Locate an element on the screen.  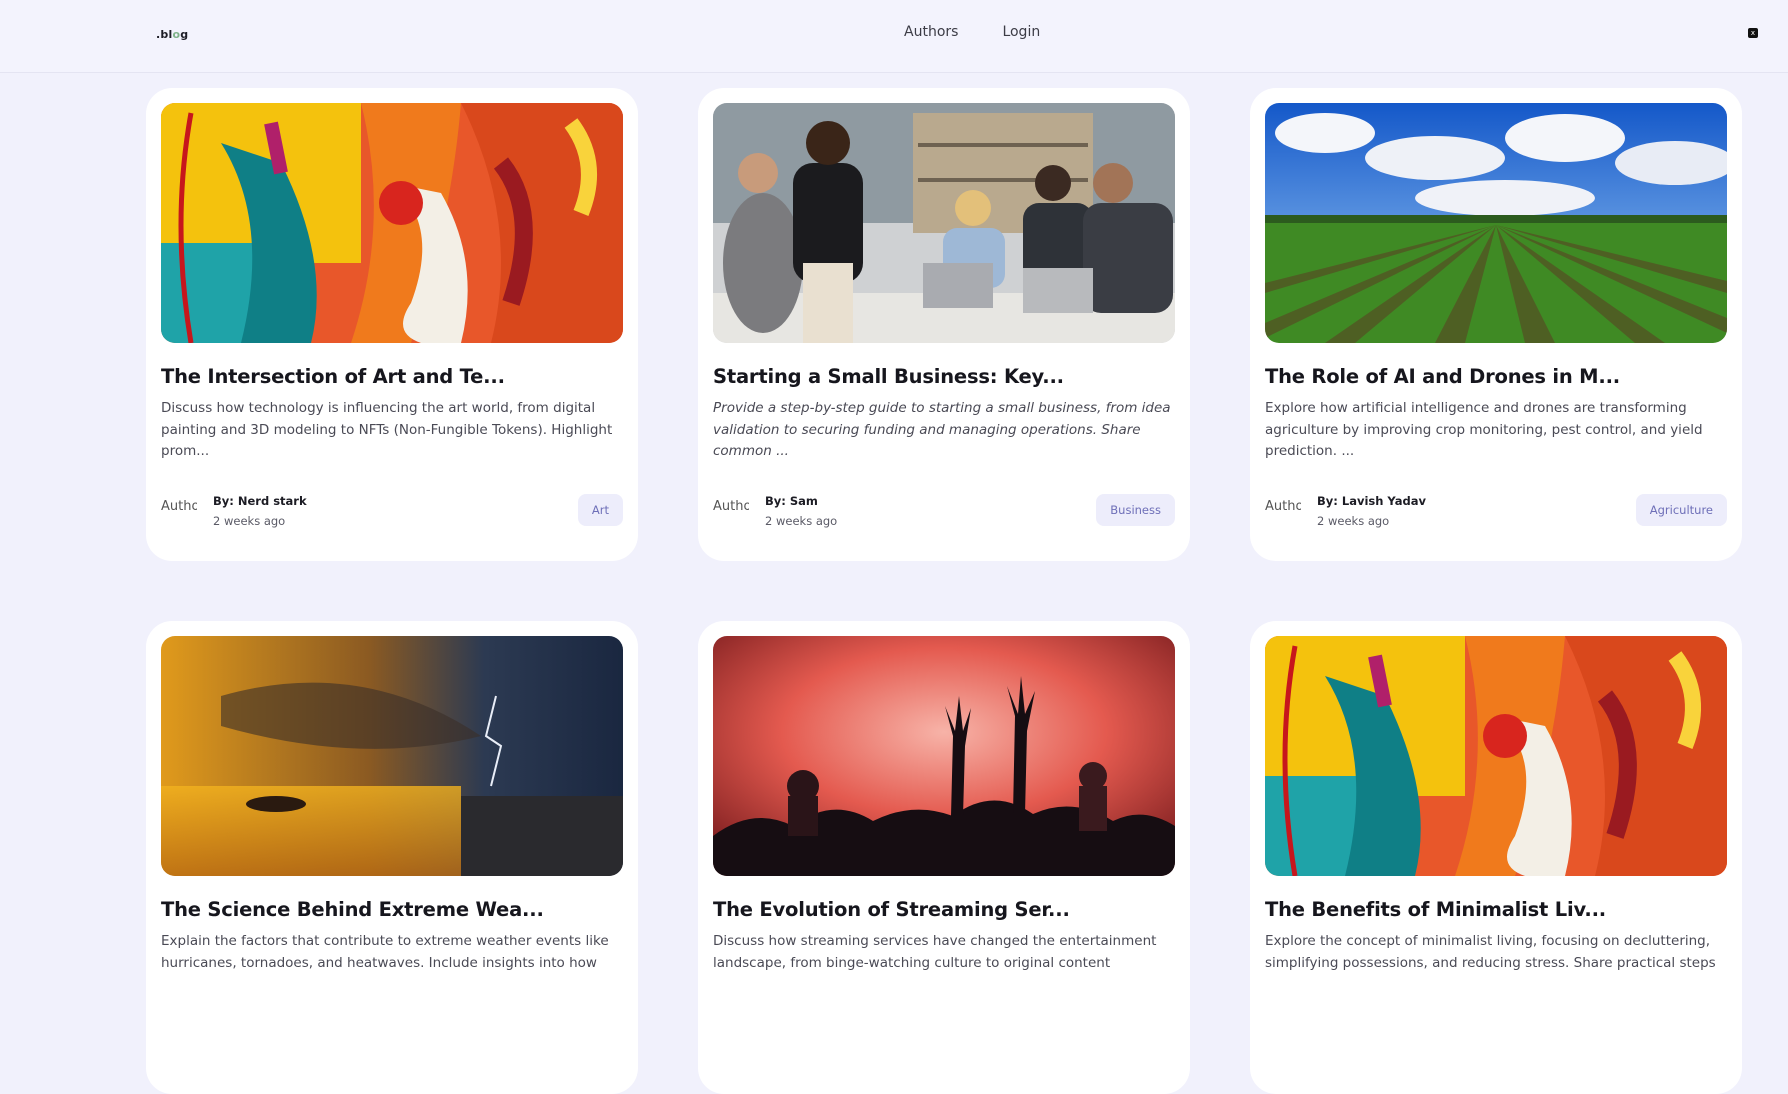
theme-toggle-button: x is located at coordinates (1753, 33).